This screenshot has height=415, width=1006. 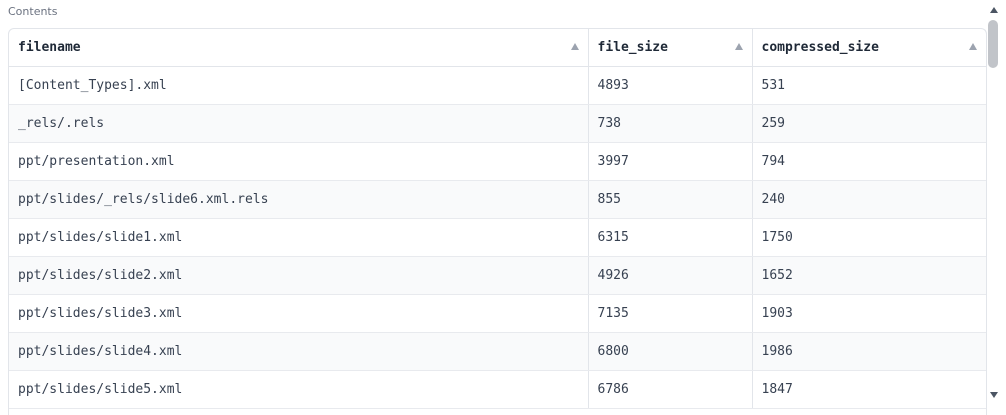 I want to click on scroll-down-arrow-icon, so click(x=994, y=395).